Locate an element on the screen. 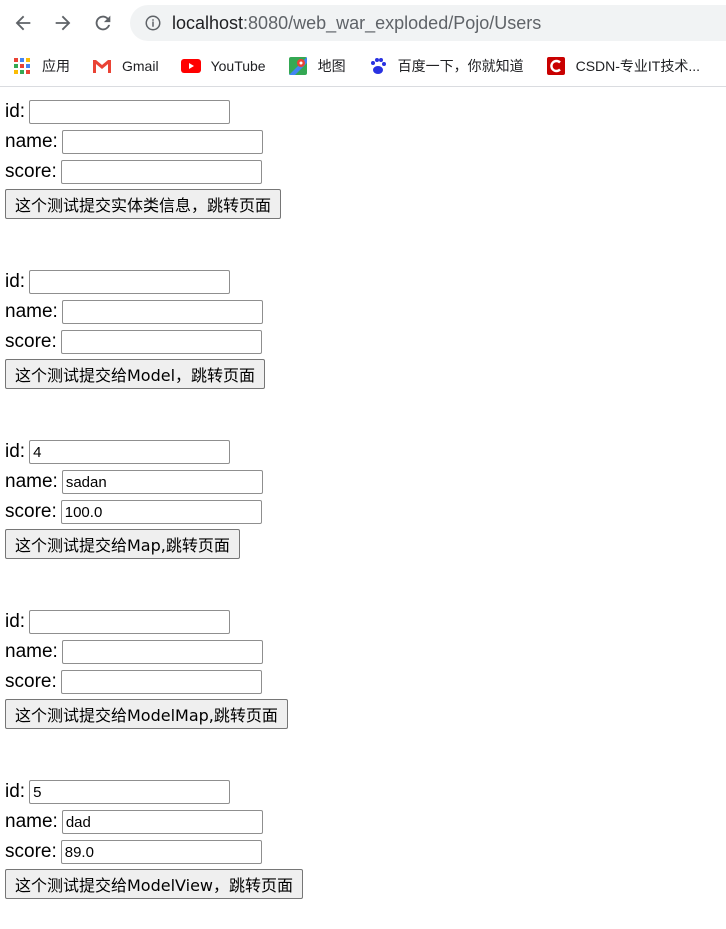  gmail-icon is located at coordinates (102, 66).